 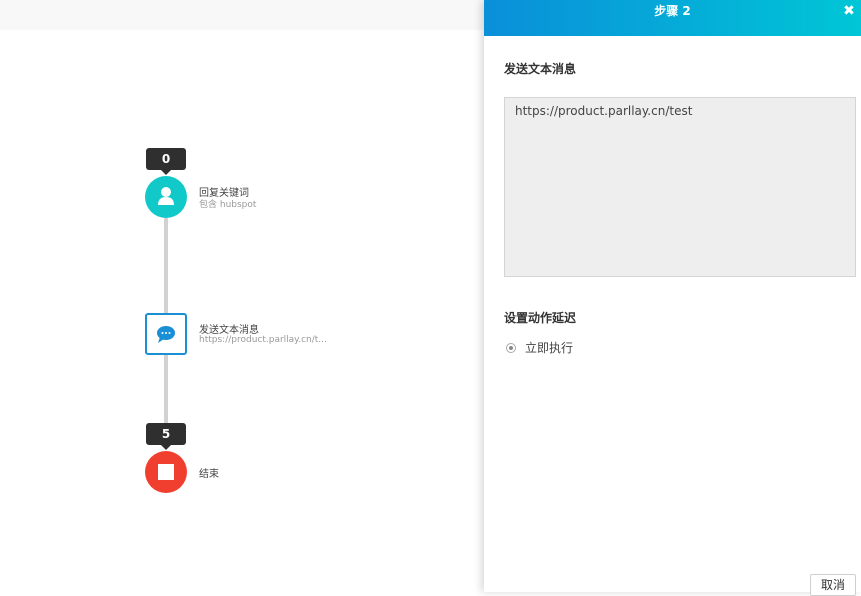 What do you see at coordinates (209, 474) in the screenshot?
I see `end-node-title: 结束` at bounding box center [209, 474].